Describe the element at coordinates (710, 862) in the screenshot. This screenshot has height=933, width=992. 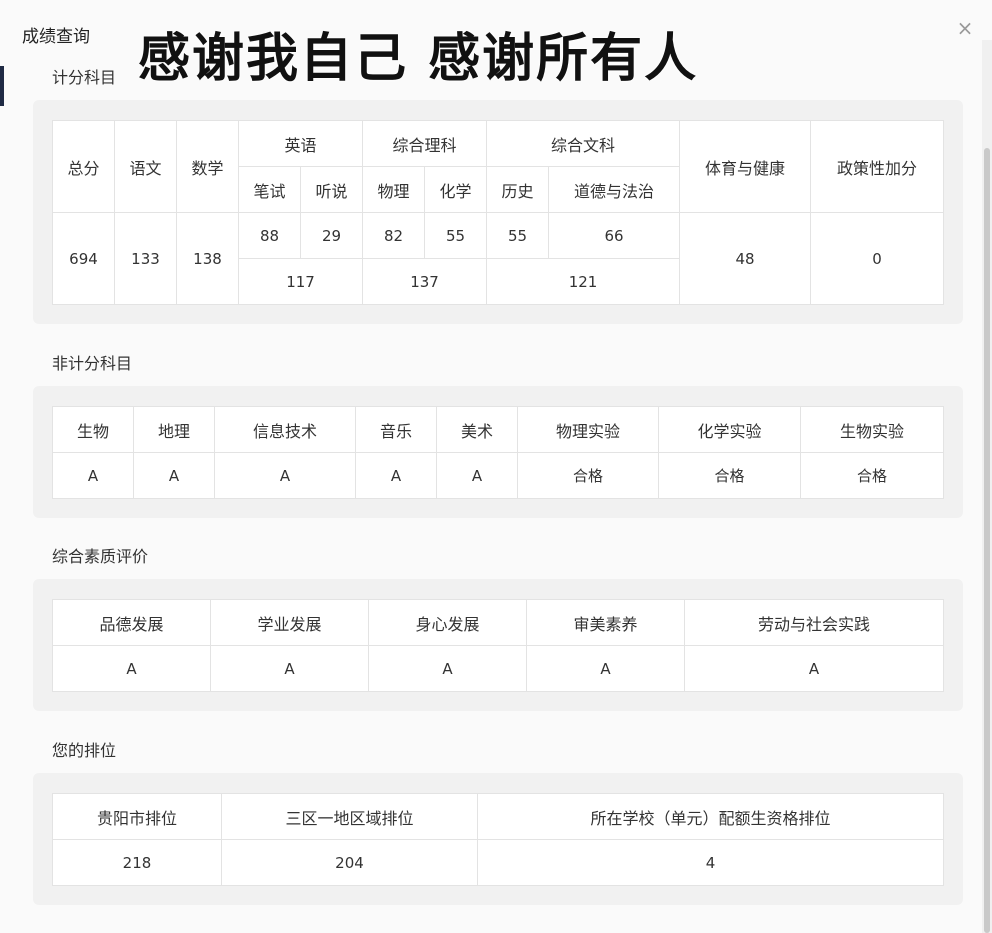
I see `value-school-quota-rank: 4` at that location.